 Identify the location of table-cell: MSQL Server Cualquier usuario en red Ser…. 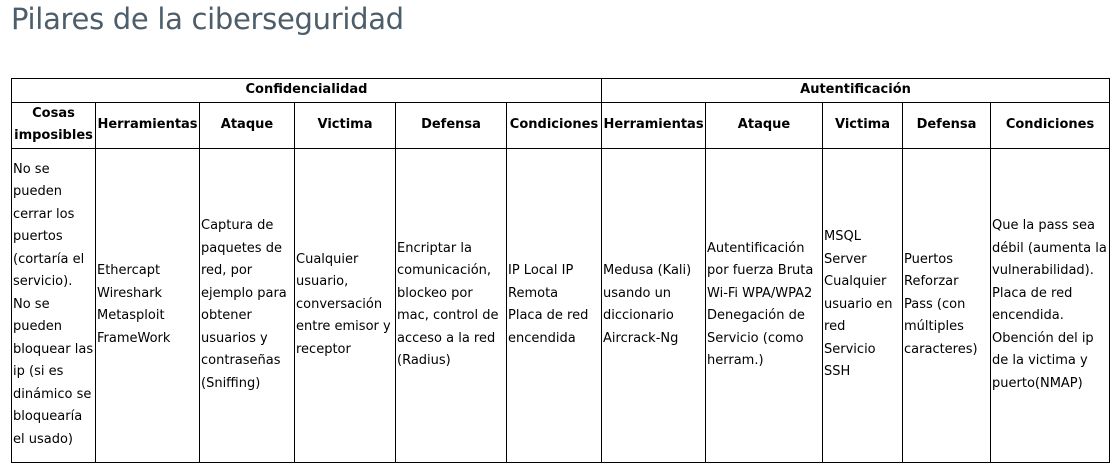
(863, 305).